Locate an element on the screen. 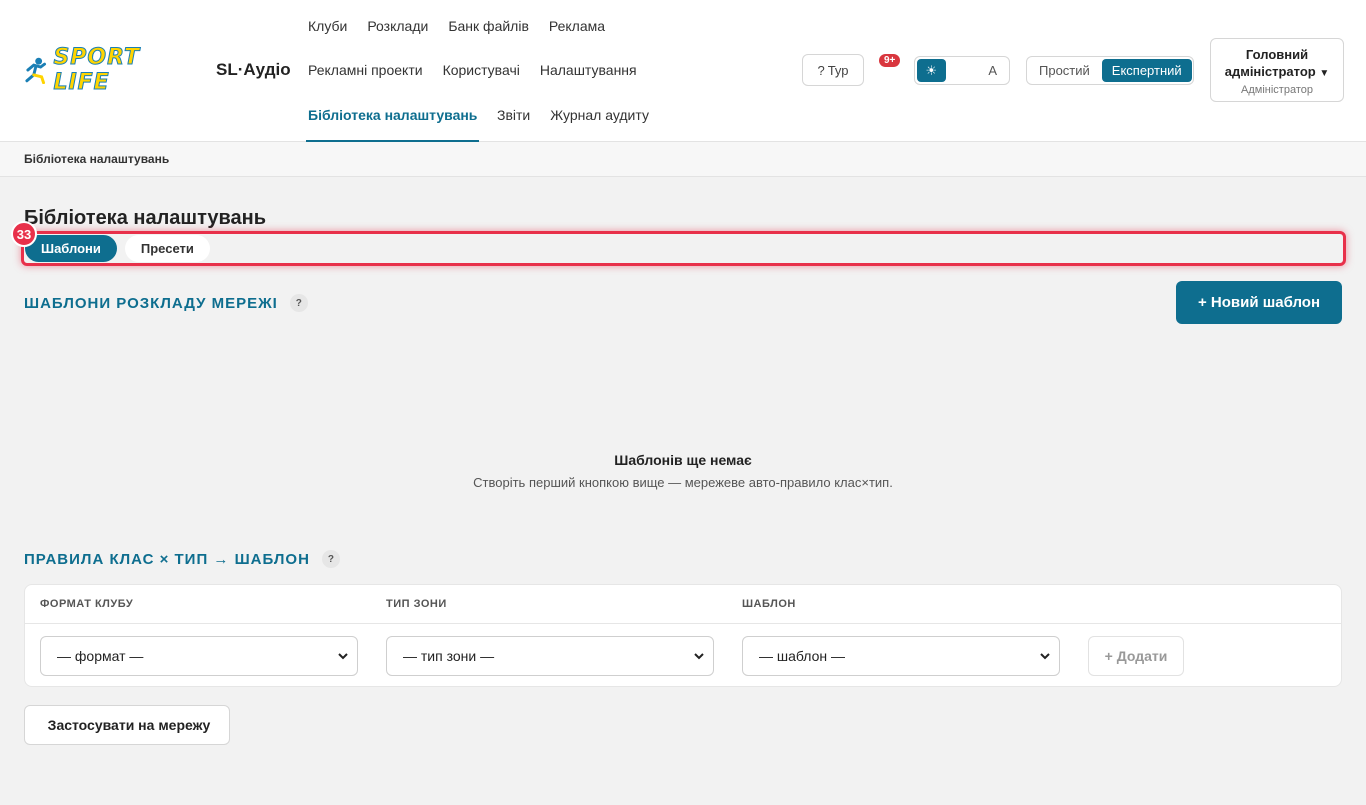 The width and height of the screenshot is (1366, 805). theme-switcher: ☀ A is located at coordinates (962, 70).